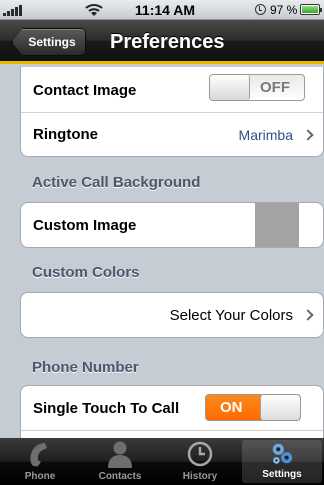  What do you see at coordinates (284, 10) in the screenshot?
I see `battery-percent: 97 %` at bounding box center [284, 10].